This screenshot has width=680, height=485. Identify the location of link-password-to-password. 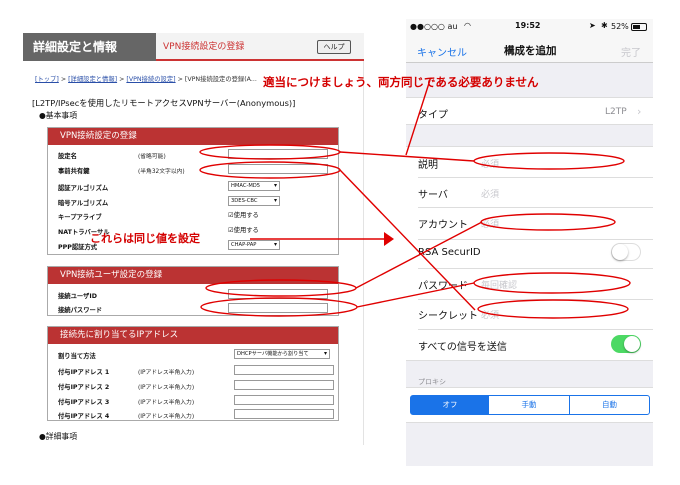
(415, 295).